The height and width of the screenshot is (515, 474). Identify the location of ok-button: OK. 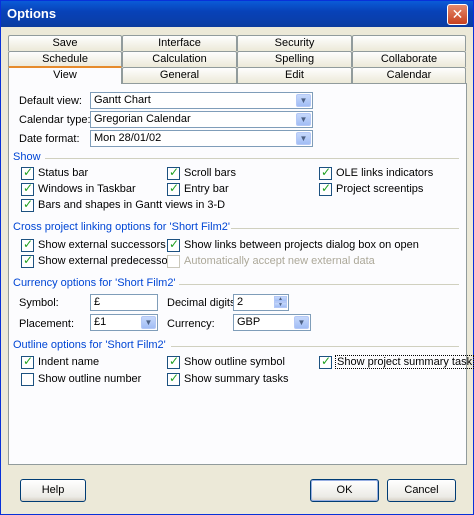
(344, 490).